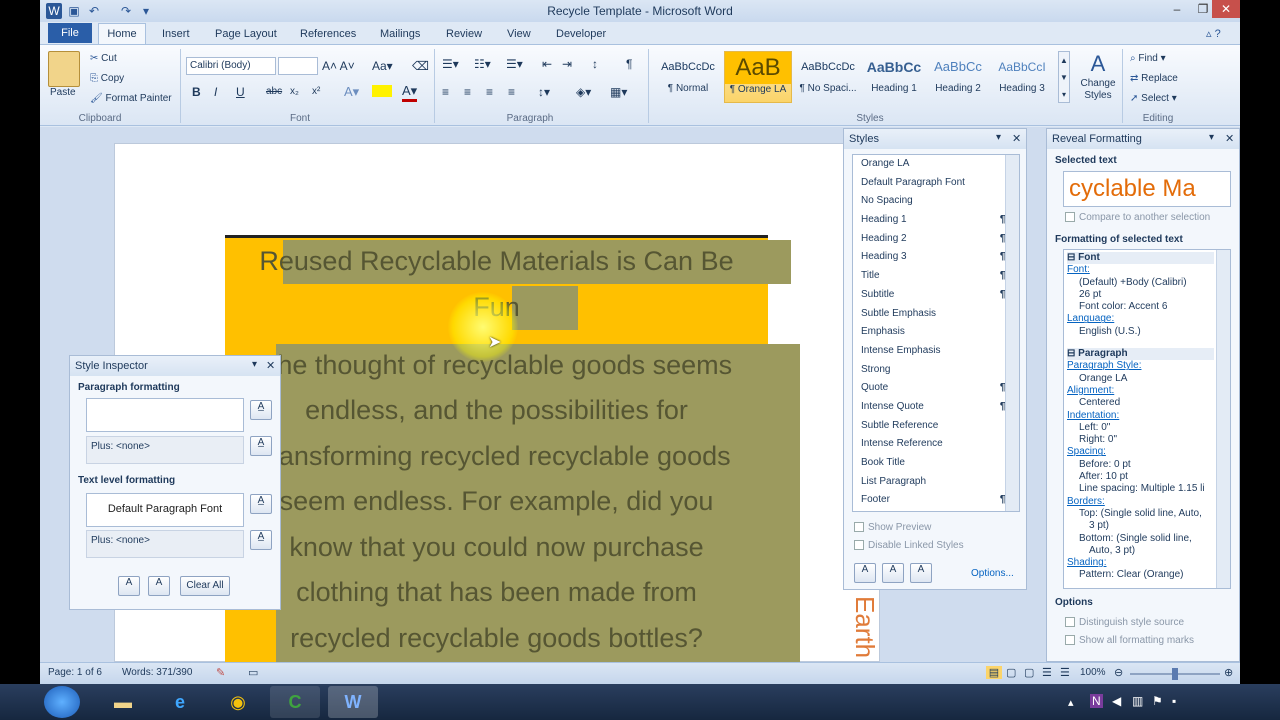  I want to click on decrease-indent-icon: ⇤, so click(547, 64).